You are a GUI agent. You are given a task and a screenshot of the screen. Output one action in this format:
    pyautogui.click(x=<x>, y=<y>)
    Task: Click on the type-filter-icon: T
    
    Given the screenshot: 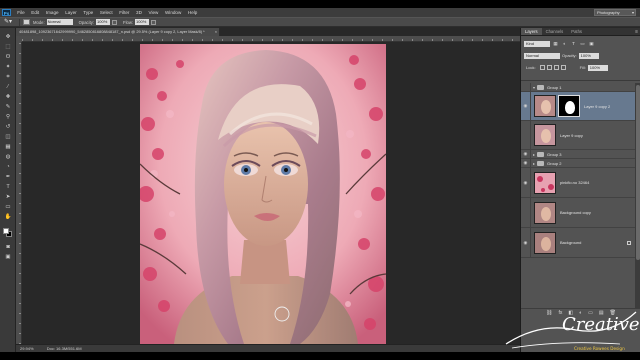 What is the action you would take?
    pyautogui.click(x=573, y=44)
    